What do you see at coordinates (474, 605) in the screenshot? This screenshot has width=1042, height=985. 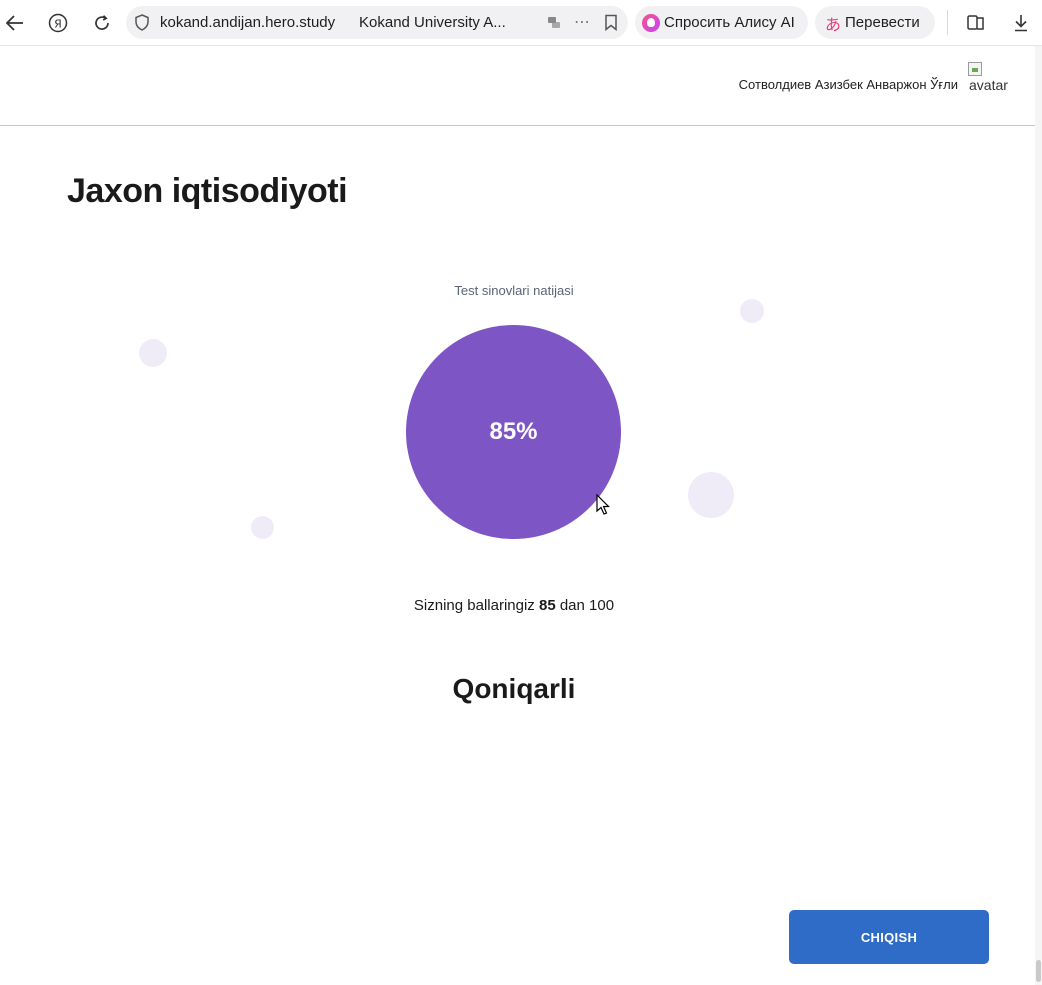 I see `score-prefix: Sizning ballaringiz` at bounding box center [474, 605].